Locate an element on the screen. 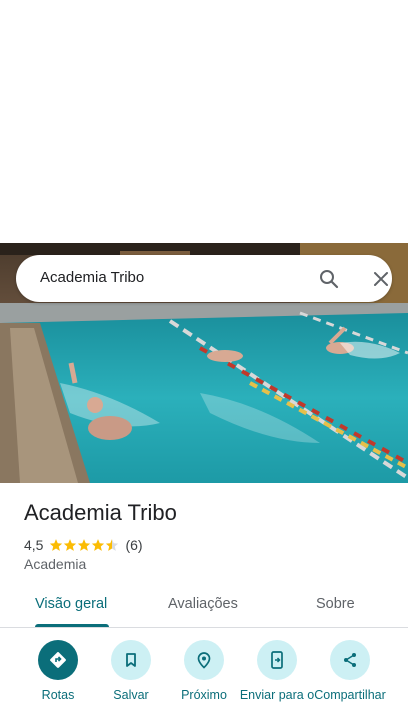  search-icon is located at coordinates (329, 279).